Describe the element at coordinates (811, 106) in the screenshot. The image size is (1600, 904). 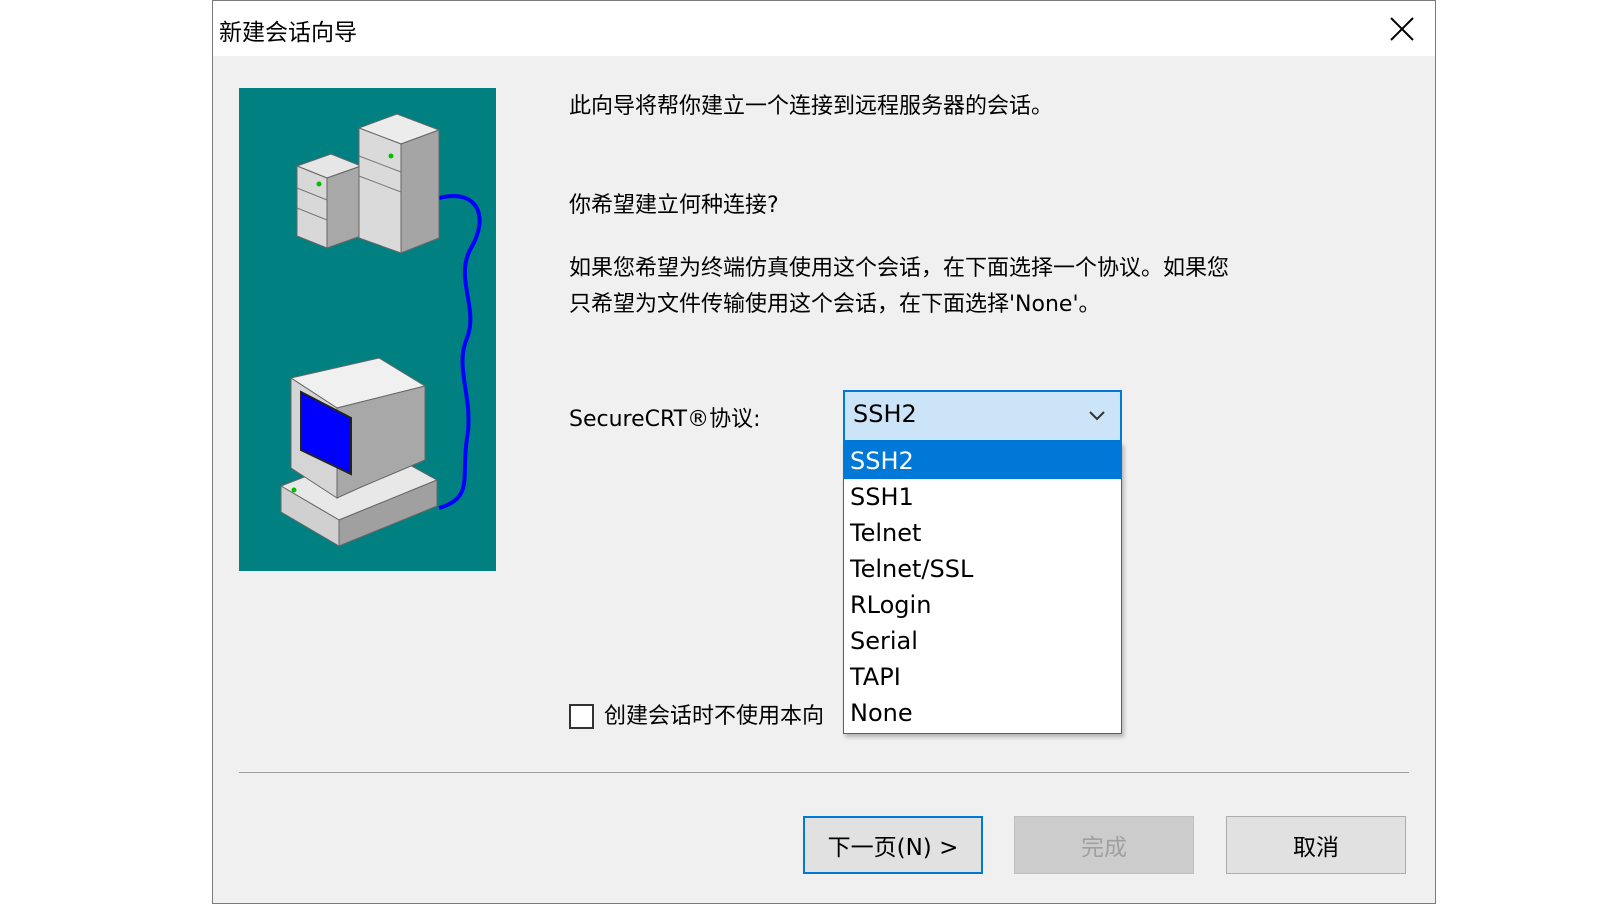
I see `intro-text: 此向导将帮你建立一个连接到远程服务器的会话。` at that location.